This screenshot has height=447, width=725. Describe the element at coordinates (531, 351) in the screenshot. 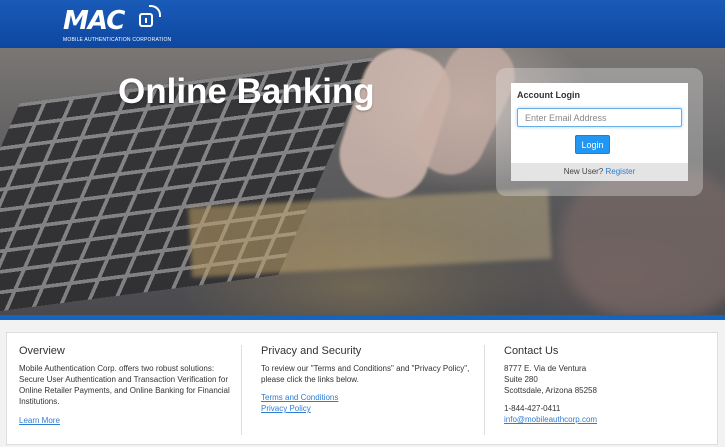

I see `contact-heading: Contact Us` at that location.